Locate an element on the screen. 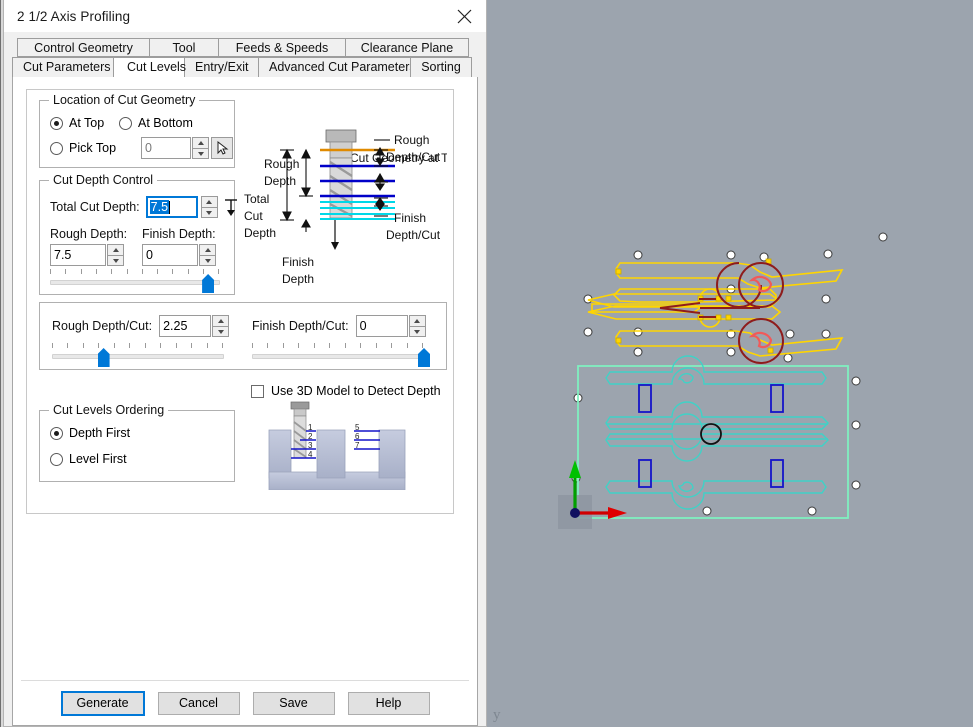 This screenshot has width=973, height=727. rough-depth-spinner-down is located at coordinates (115, 260).